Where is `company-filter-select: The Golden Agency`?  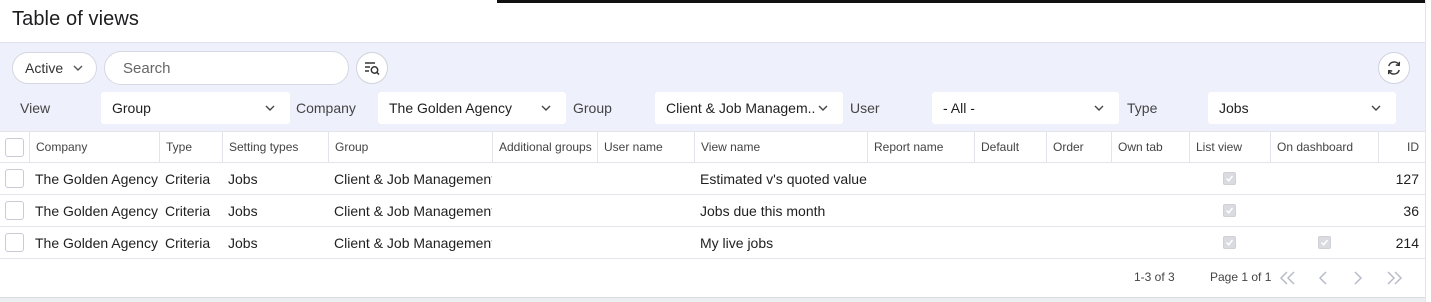
company-filter-select: The Golden Agency is located at coordinates (472, 108).